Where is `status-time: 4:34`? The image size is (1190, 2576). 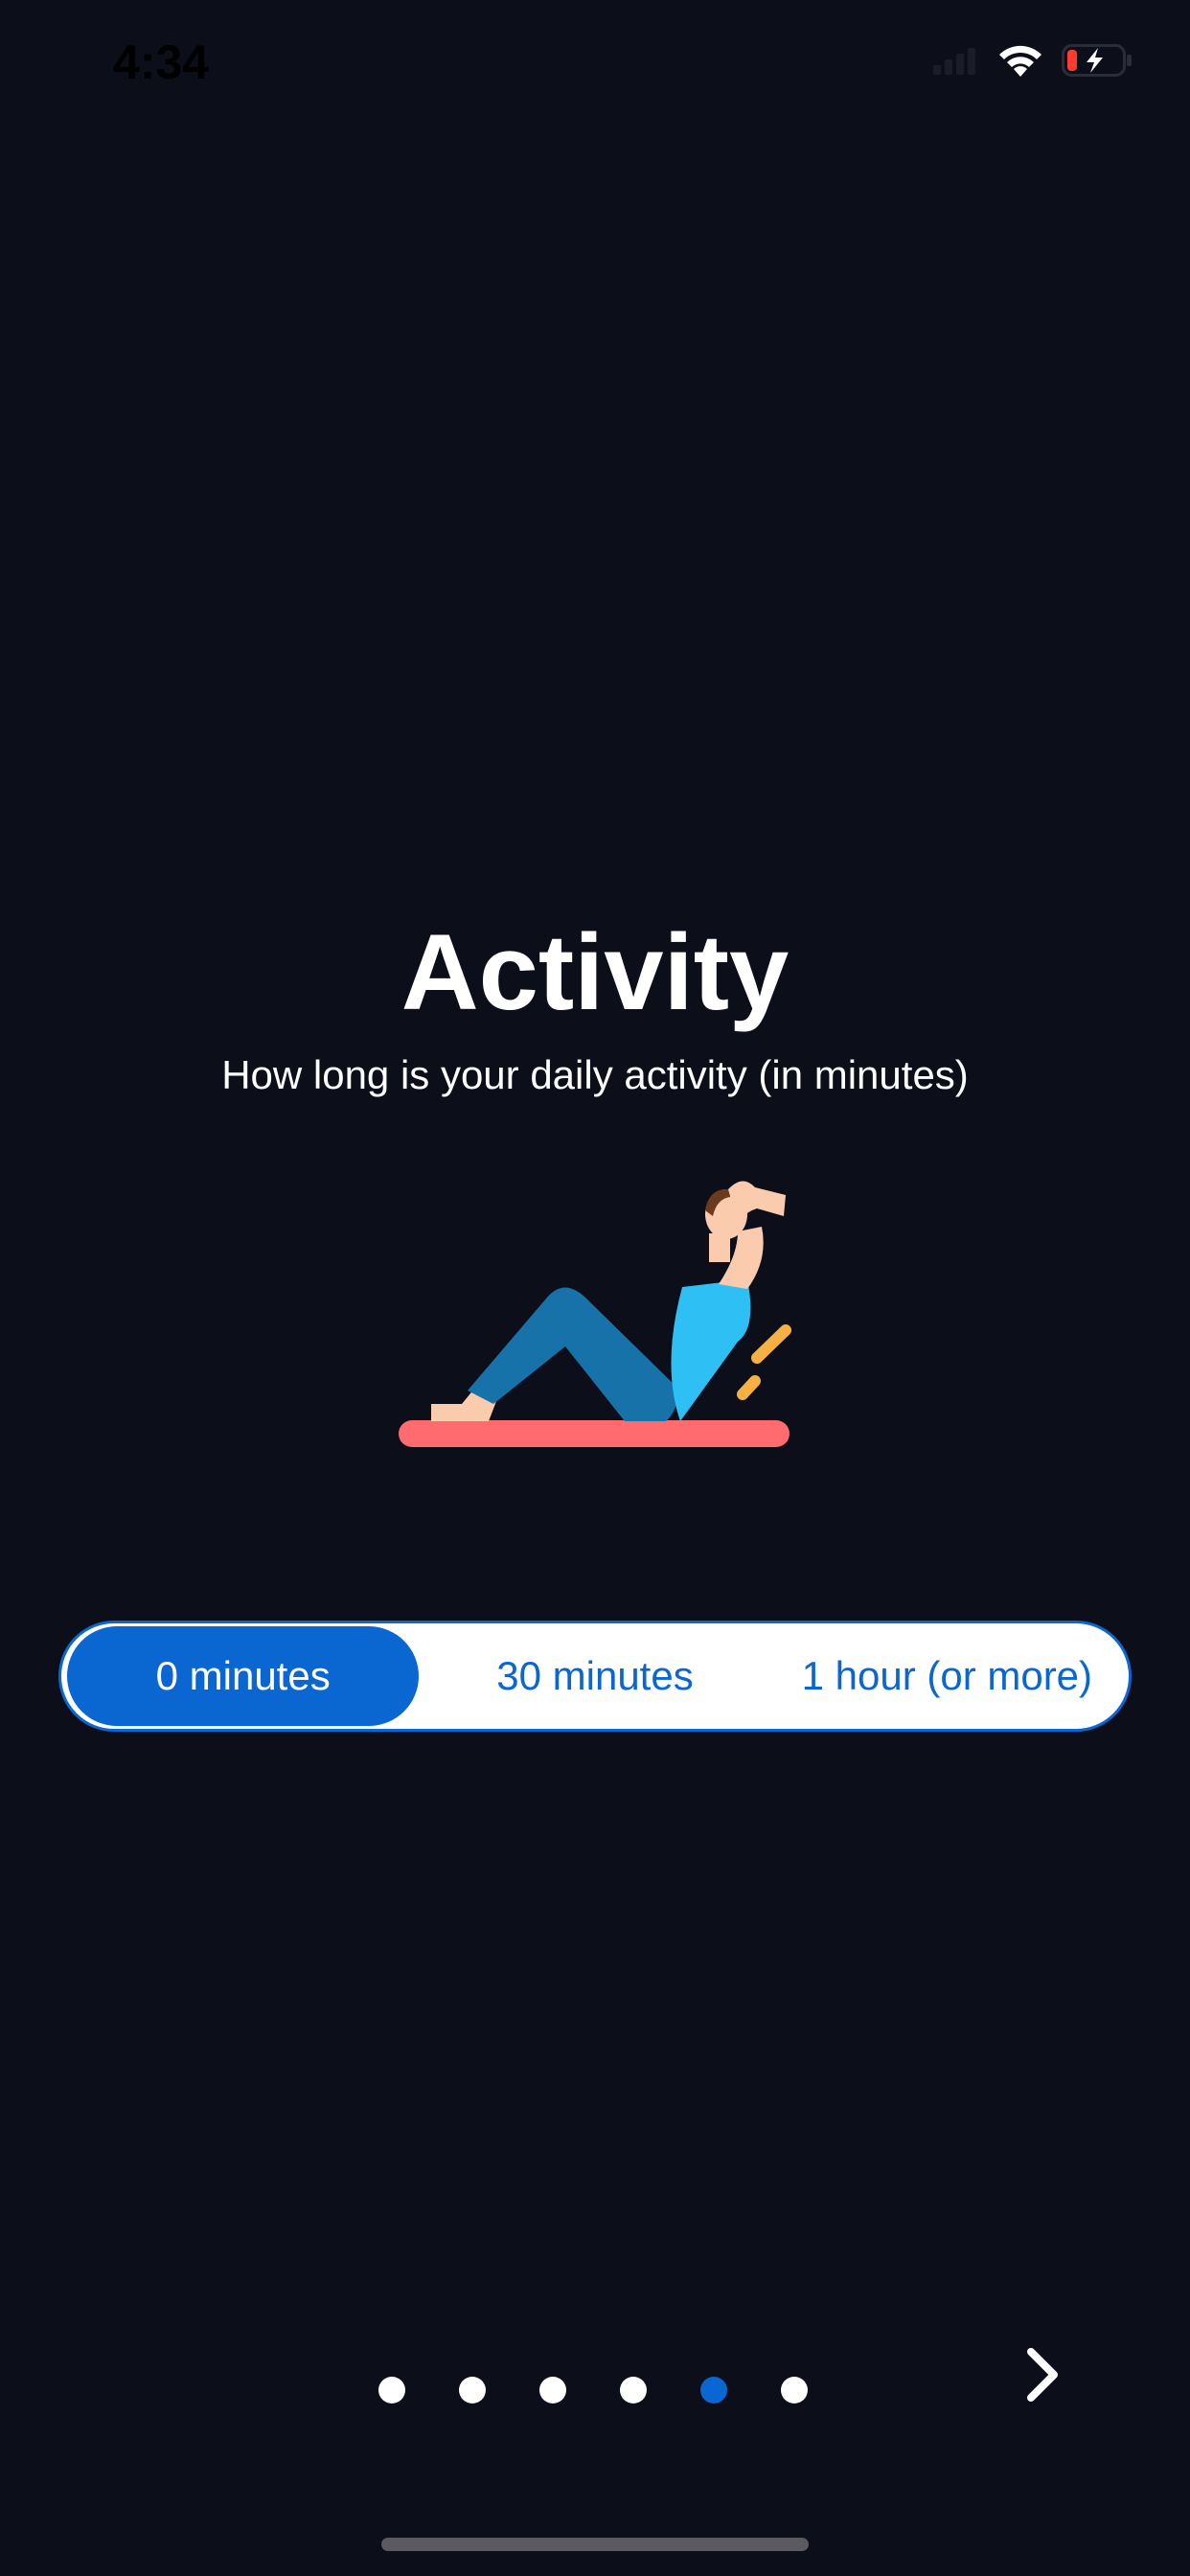
status-time: 4:34 is located at coordinates (162, 62).